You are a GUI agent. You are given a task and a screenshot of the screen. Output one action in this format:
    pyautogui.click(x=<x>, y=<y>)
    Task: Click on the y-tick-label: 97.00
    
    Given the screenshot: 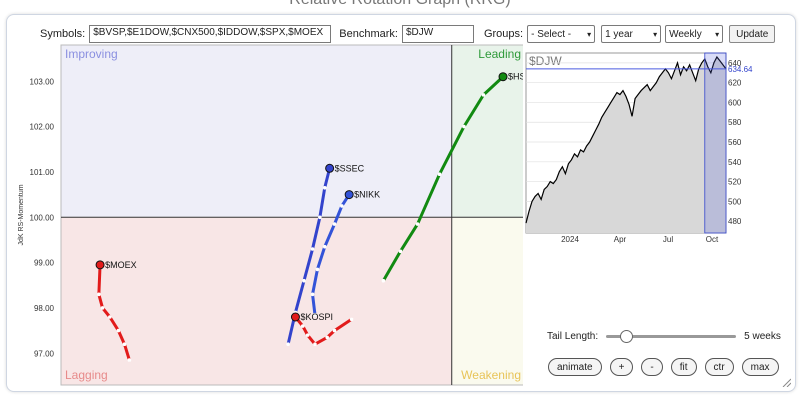 What is the action you would take?
    pyautogui.click(x=44, y=353)
    